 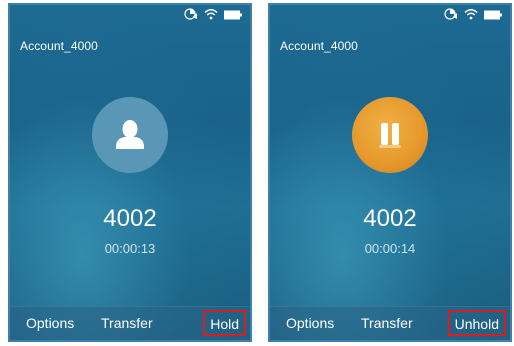 I want to click on call-timer: 00:00:14, so click(x=390, y=248).